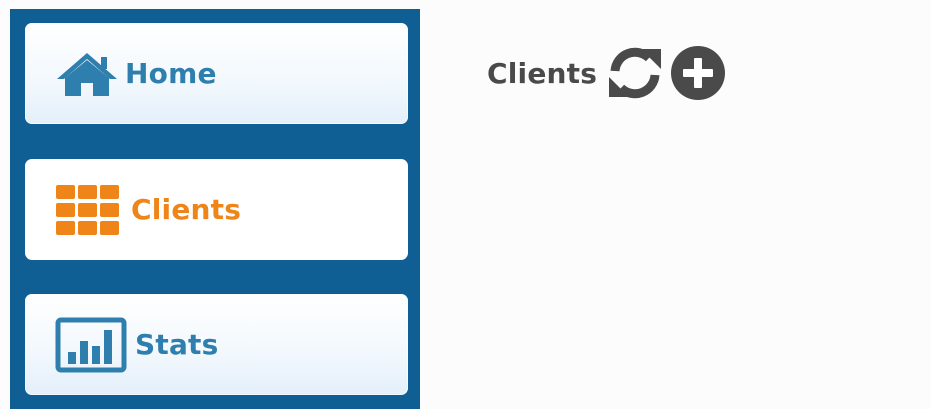 This screenshot has width=931, height=409. I want to click on sidebar-item-stats: Stats, so click(216, 344).